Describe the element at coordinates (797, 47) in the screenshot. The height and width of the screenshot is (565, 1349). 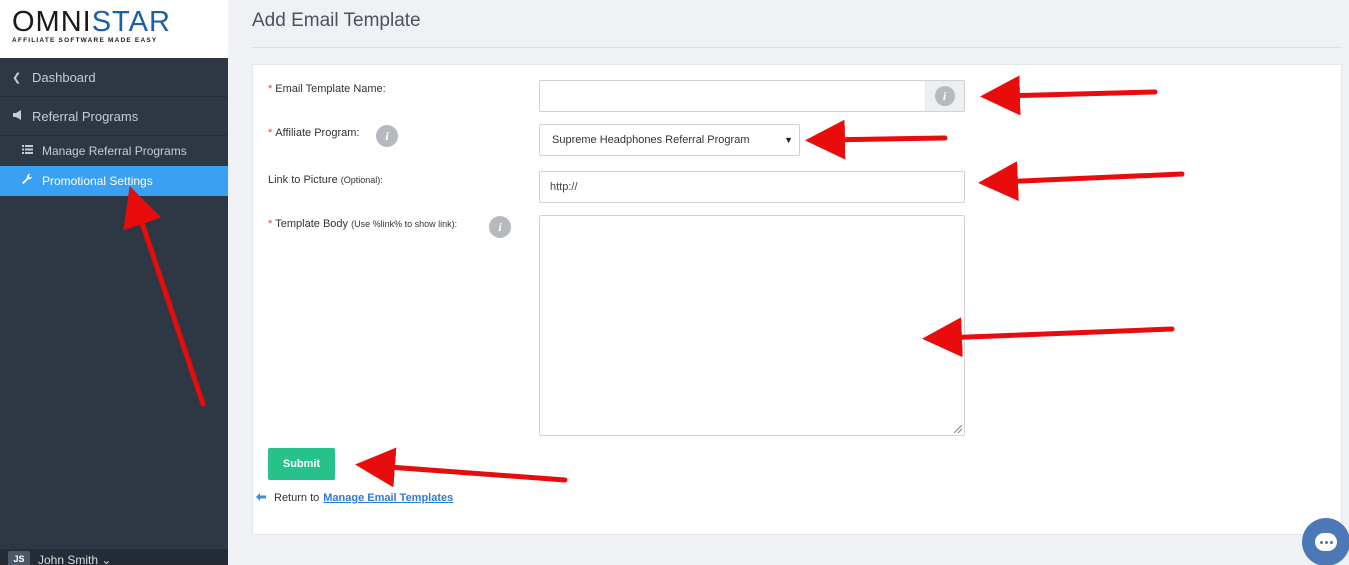
I see `title-divider` at that location.